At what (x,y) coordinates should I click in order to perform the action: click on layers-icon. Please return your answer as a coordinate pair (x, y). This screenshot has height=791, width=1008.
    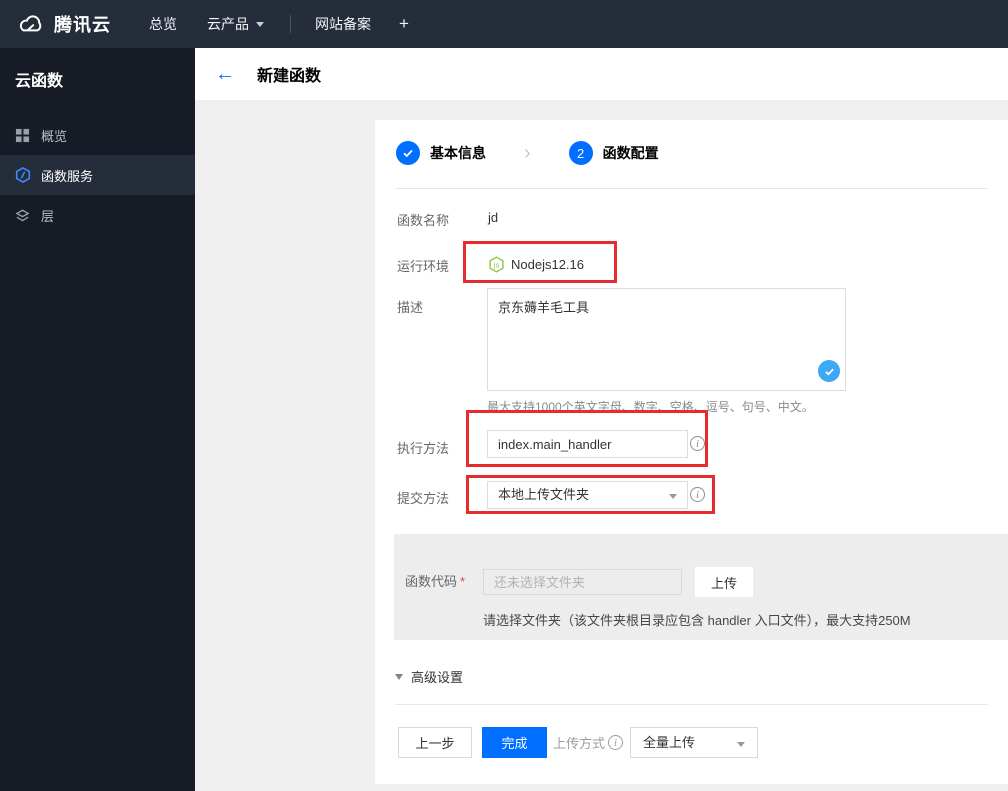
    Looking at the image, I should click on (22, 215).